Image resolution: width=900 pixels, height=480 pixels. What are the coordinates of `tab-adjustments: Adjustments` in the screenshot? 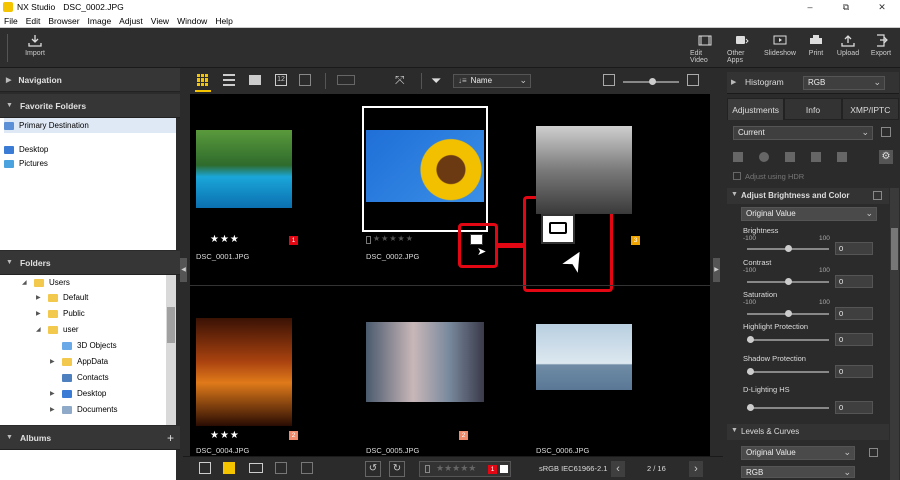 It's located at (756, 109).